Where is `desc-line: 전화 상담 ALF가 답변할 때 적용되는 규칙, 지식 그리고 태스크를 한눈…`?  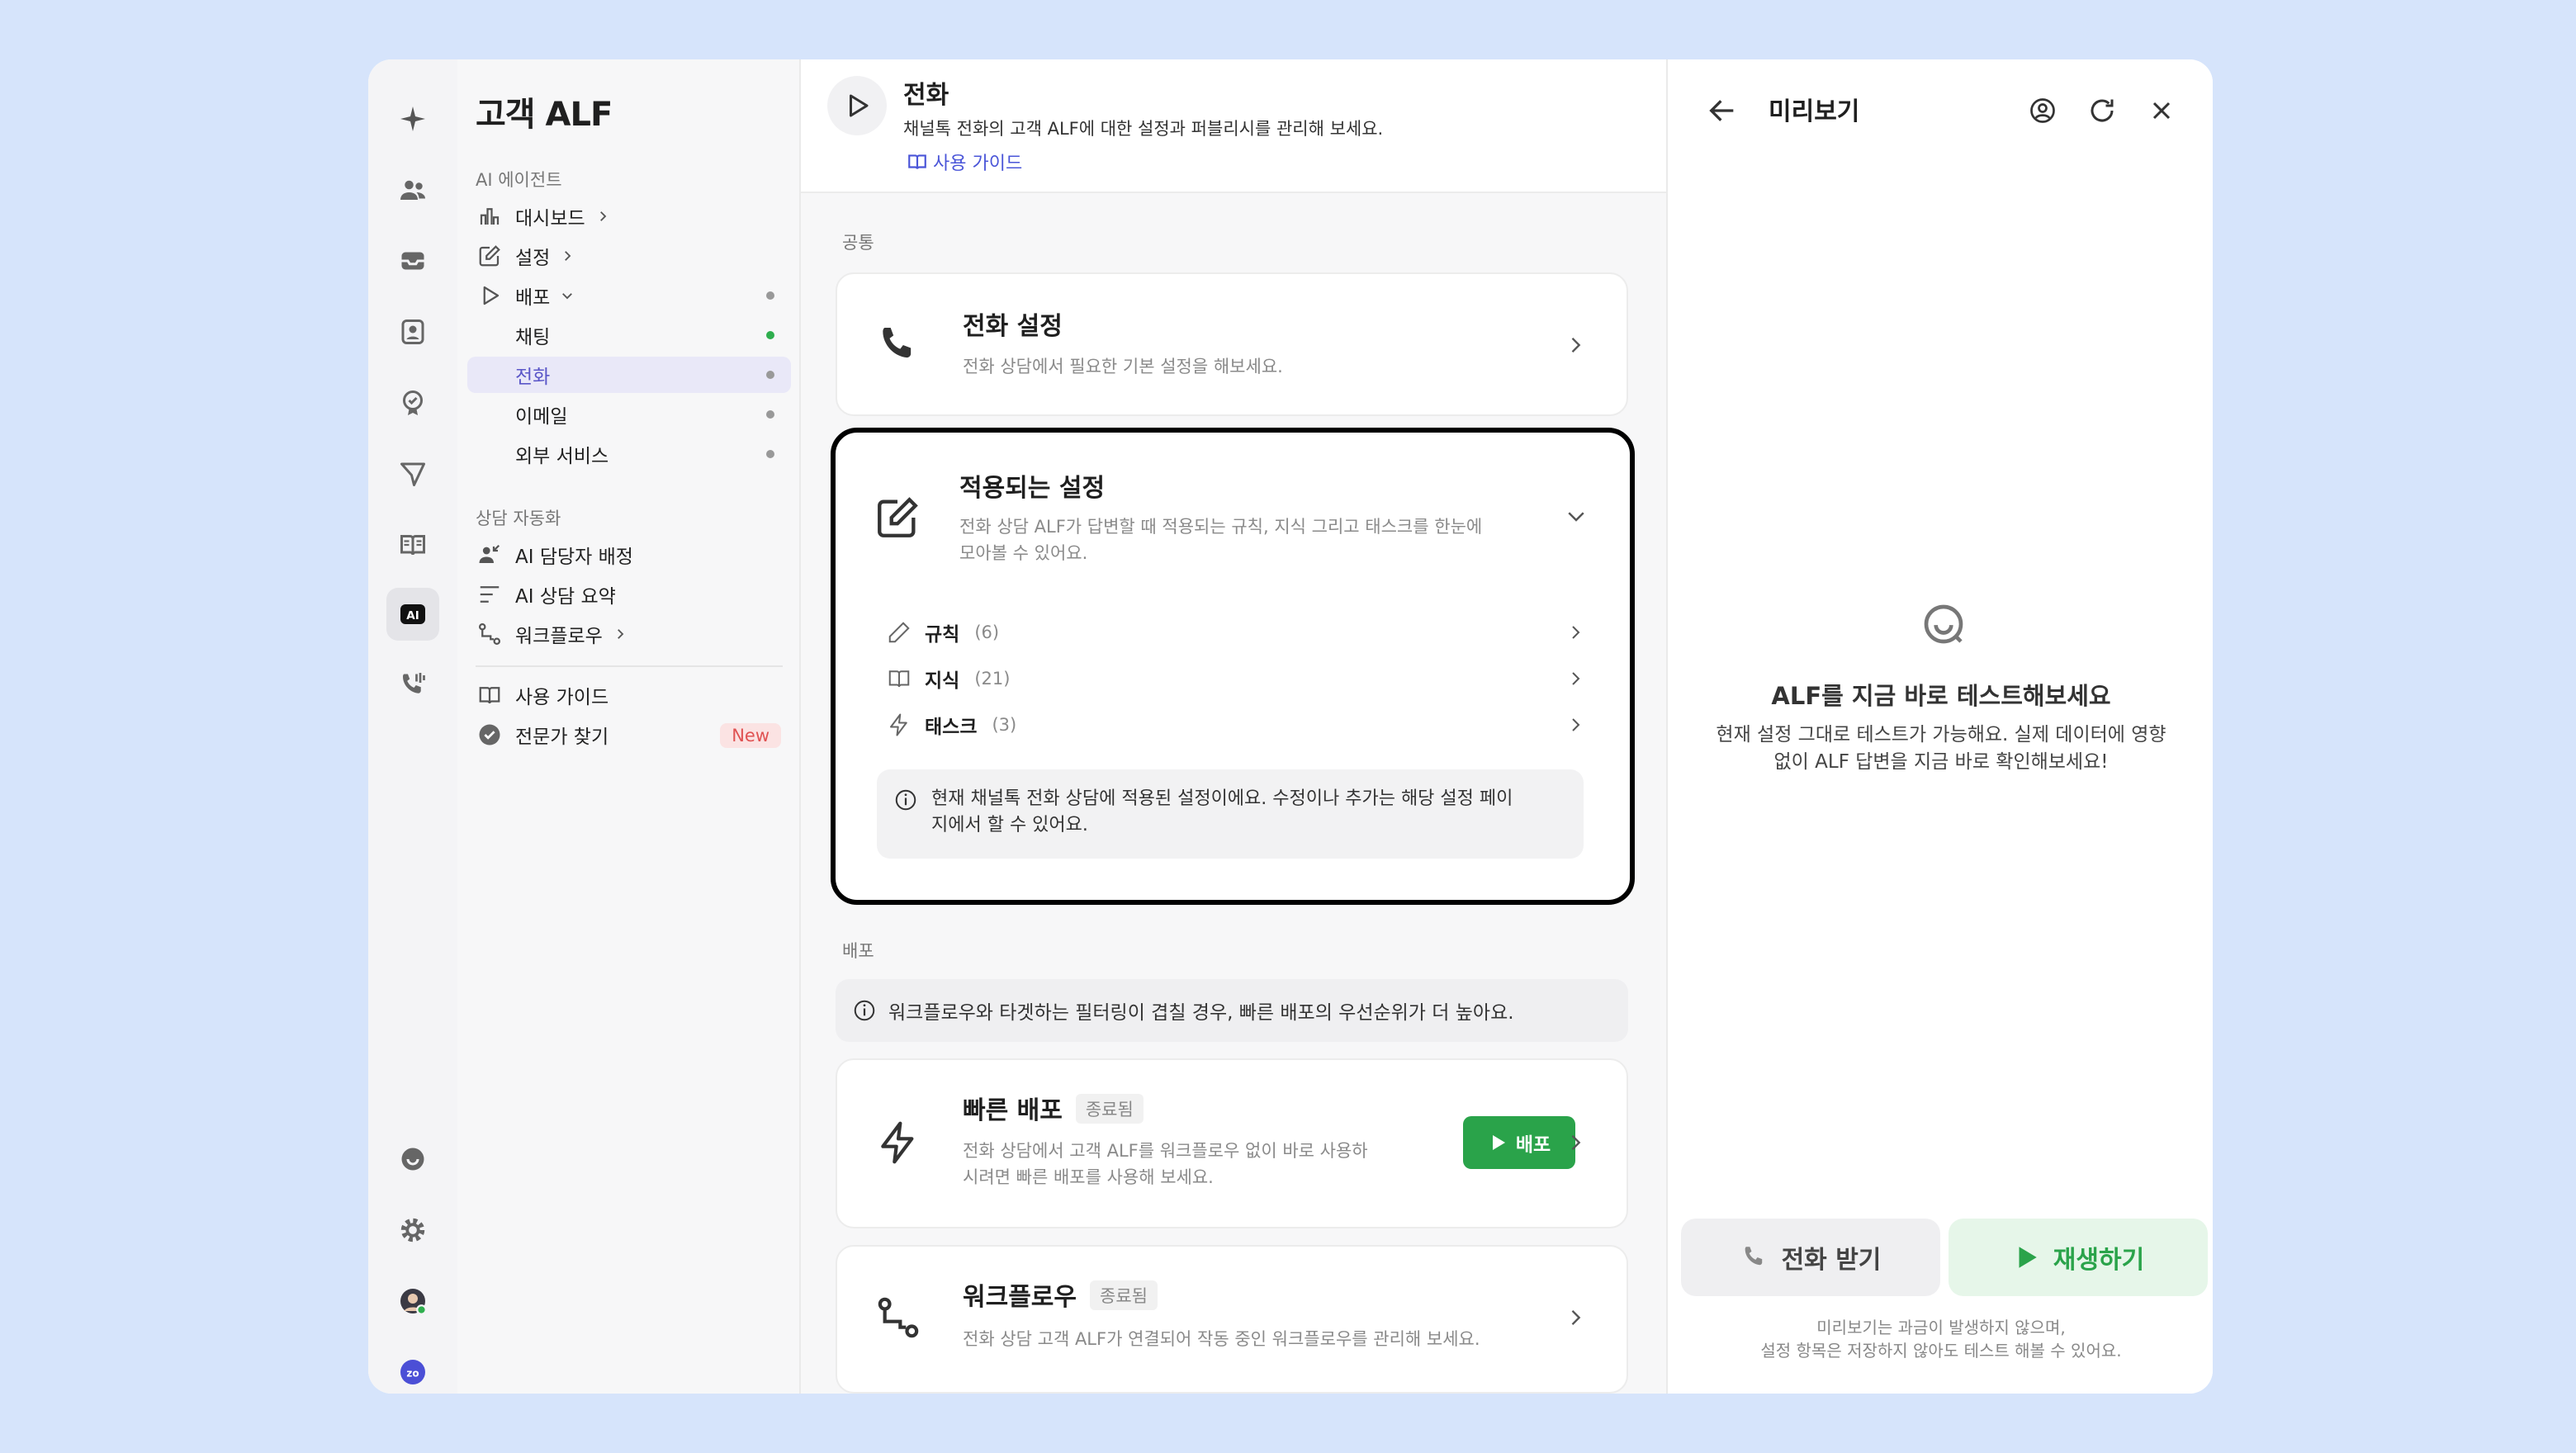 desc-line: 전화 상담 ALF가 답변할 때 적용되는 규칙, 지식 그리고 태스크를 한눈… is located at coordinates (1221, 527).